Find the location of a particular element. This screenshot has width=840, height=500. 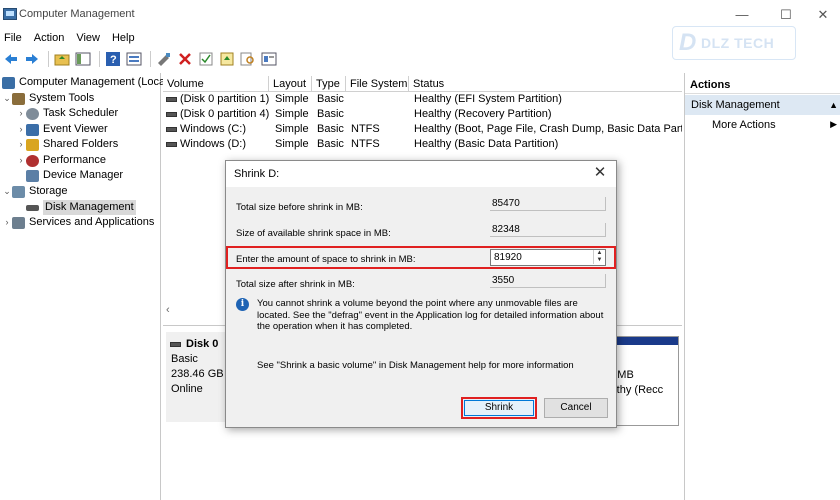

shrink-amount-stepper: ▲ ▼ is located at coordinates (599, 257).